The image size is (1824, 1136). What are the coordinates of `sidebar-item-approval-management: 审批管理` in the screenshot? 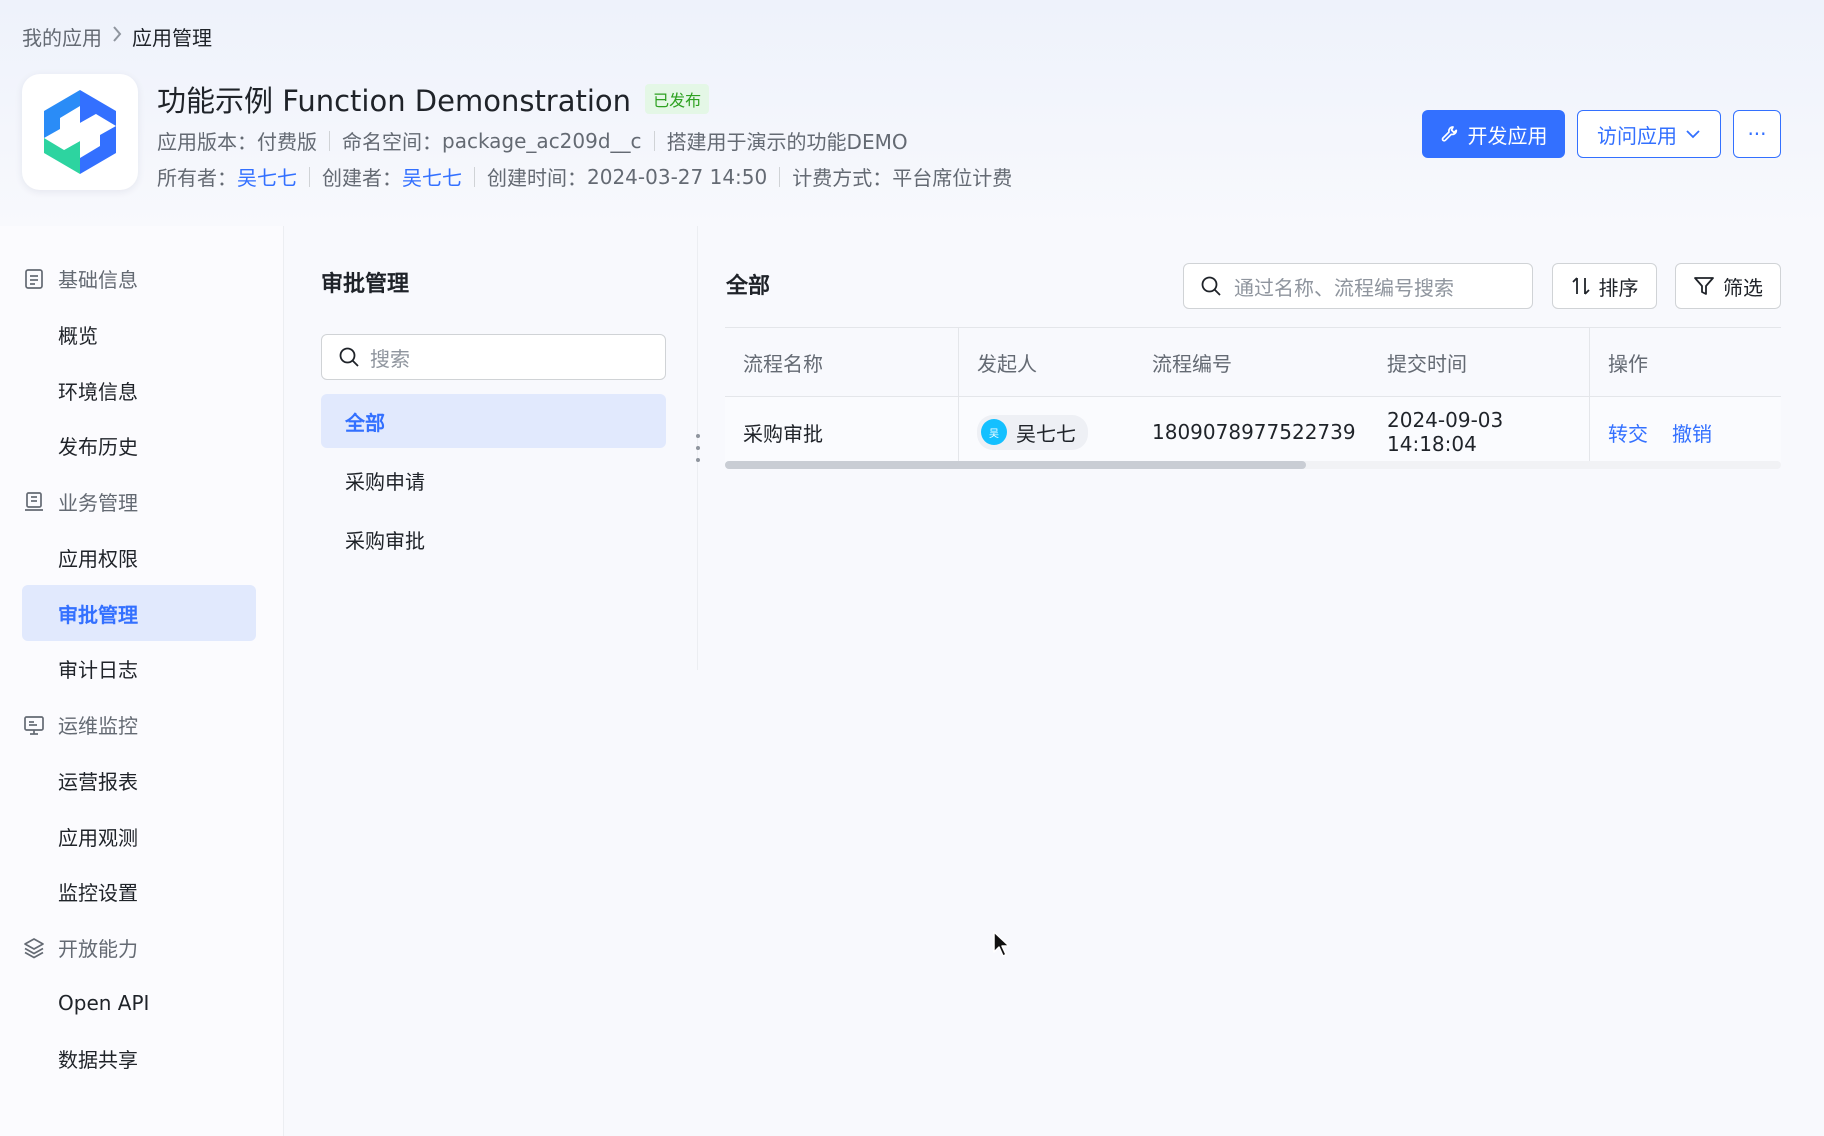 It's located at (139, 613).